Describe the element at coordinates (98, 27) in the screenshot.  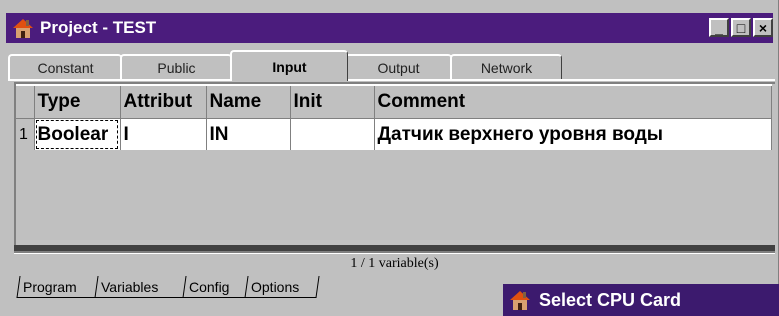
I see `window-title: Project - TEST` at that location.